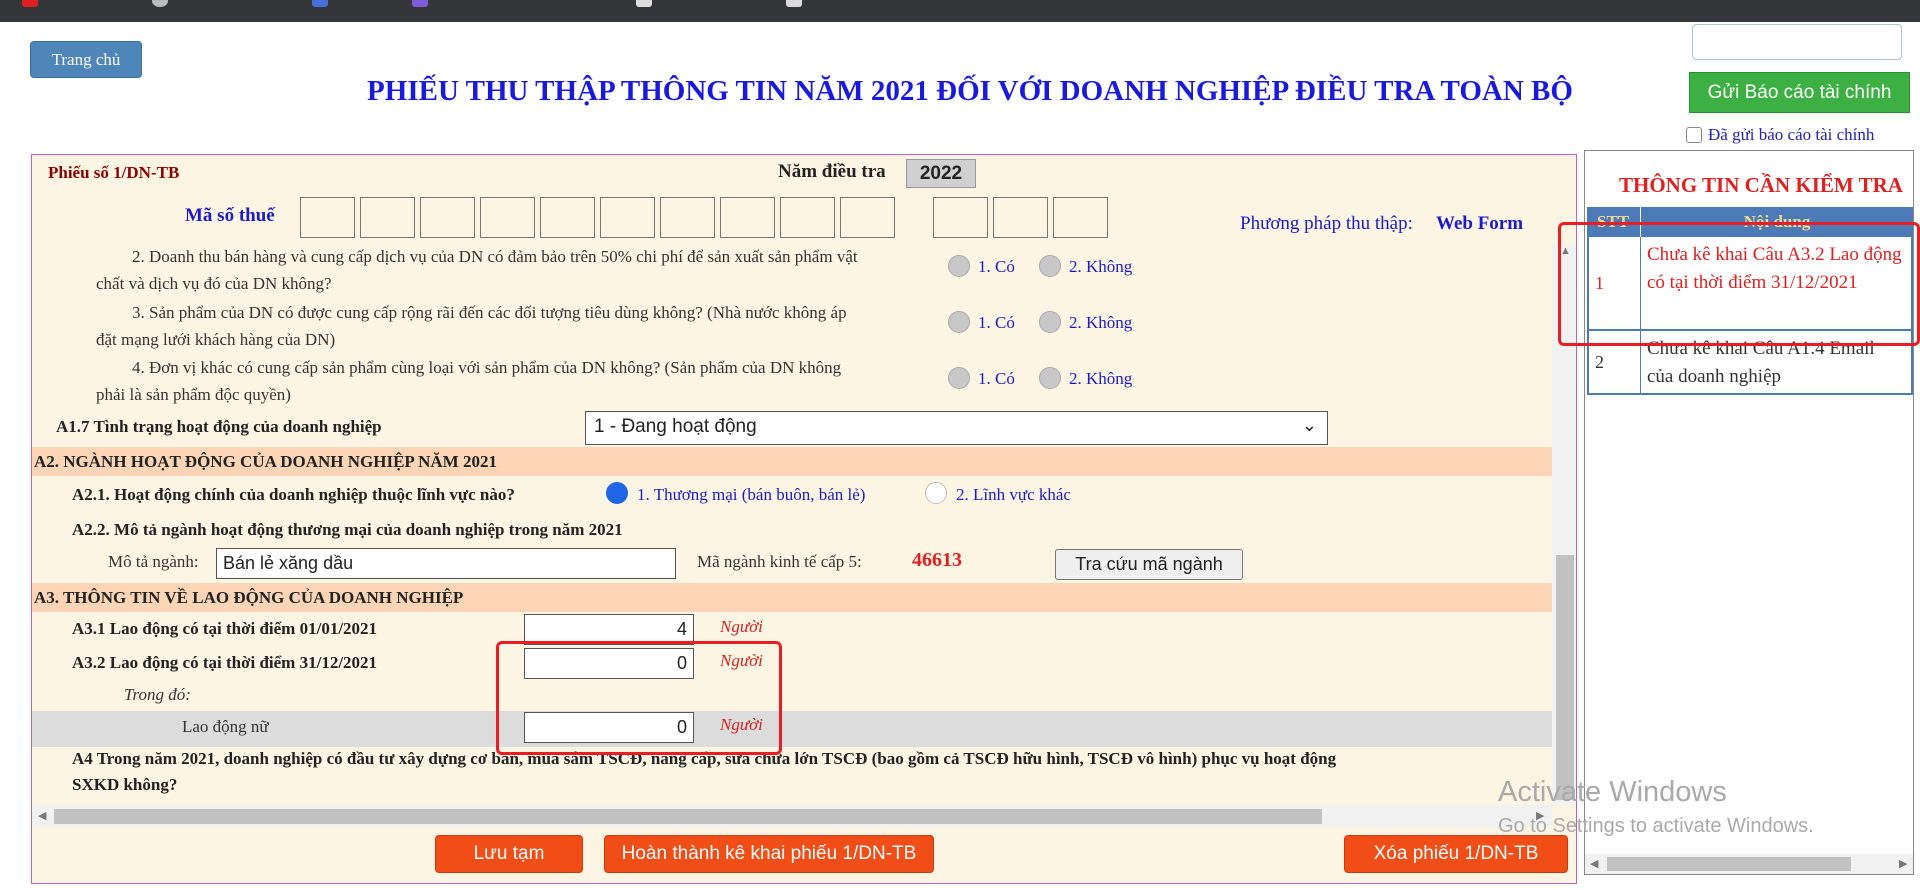 Image resolution: width=1920 pixels, height=890 pixels. I want to click on scroll-up-icon: ▲, so click(1565, 251).